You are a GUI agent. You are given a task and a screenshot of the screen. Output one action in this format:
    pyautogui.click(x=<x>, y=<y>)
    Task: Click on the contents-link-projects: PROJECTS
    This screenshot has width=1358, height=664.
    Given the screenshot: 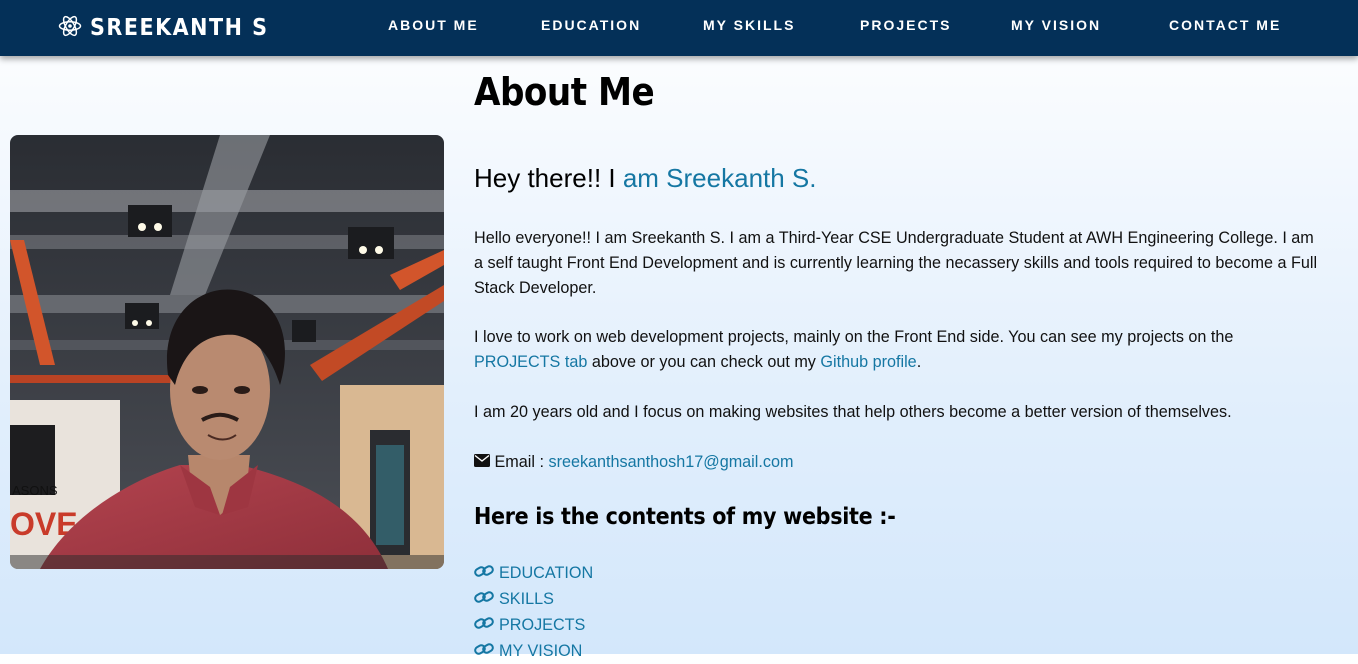 What is the action you would take?
    pyautogui.click(x=542, y=625)
    